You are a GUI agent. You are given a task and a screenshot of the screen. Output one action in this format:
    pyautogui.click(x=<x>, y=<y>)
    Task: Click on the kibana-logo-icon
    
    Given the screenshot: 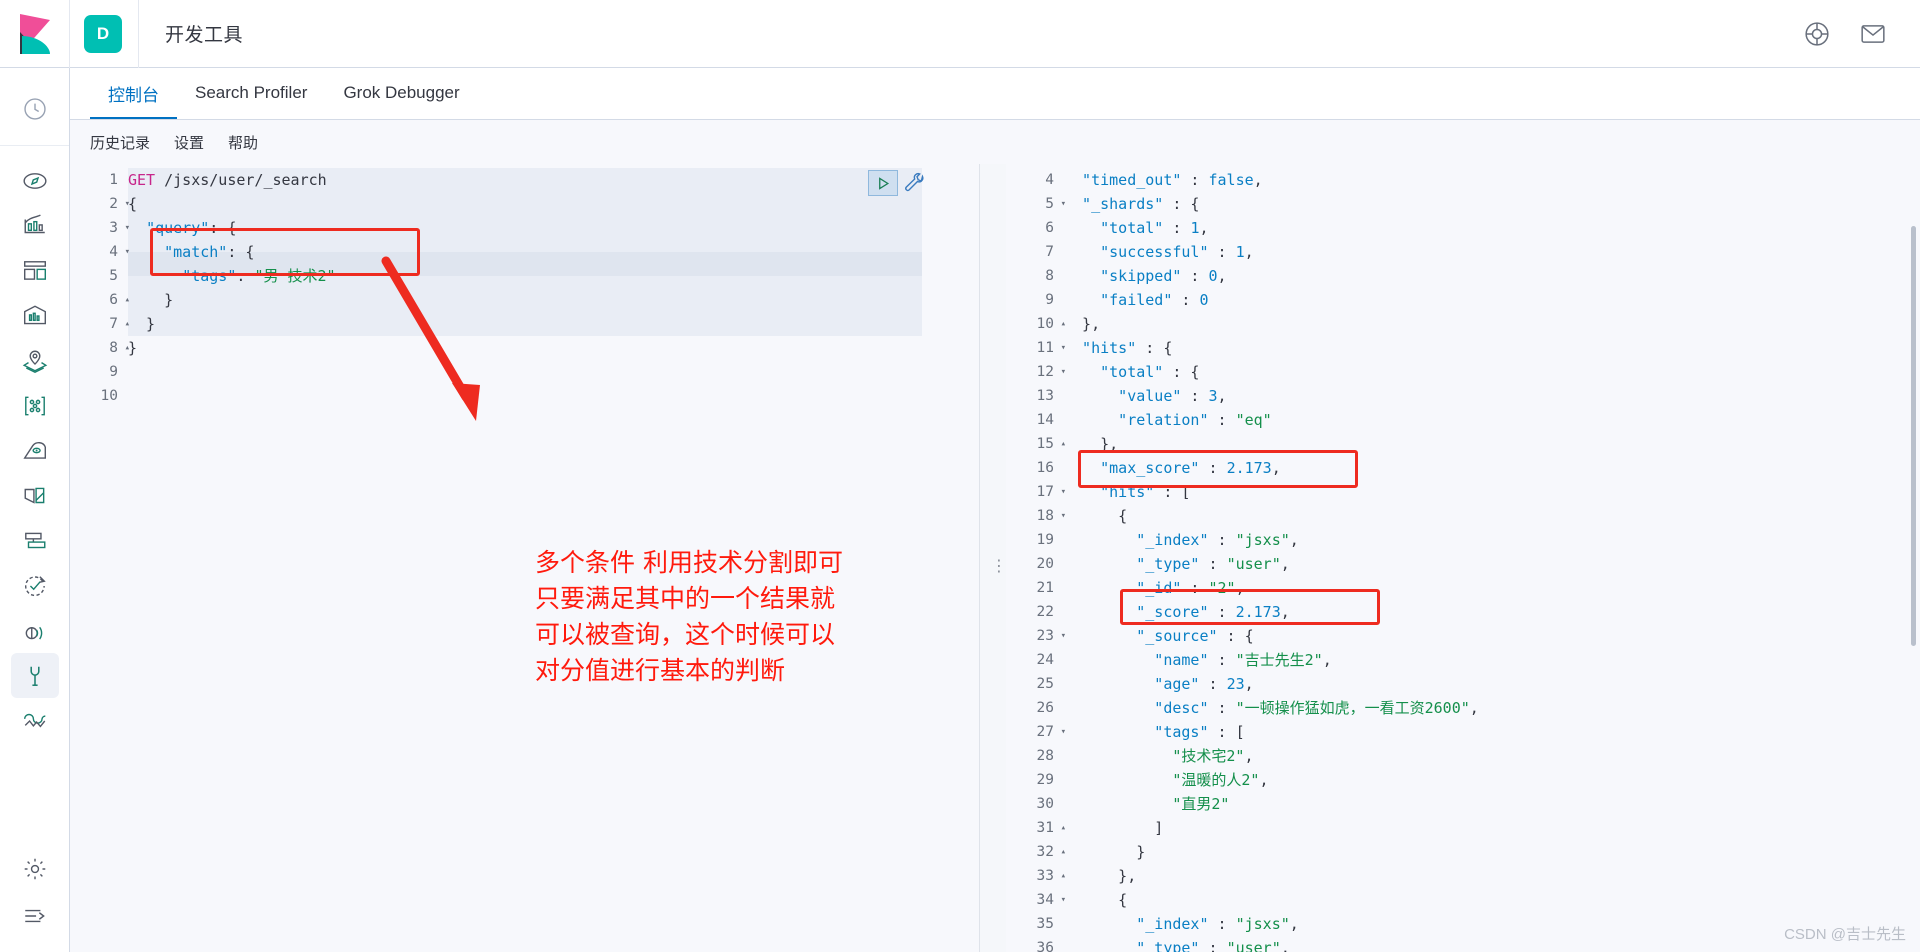 What is the action you would take?
    pyautogui.click(x=35, y=34)
    